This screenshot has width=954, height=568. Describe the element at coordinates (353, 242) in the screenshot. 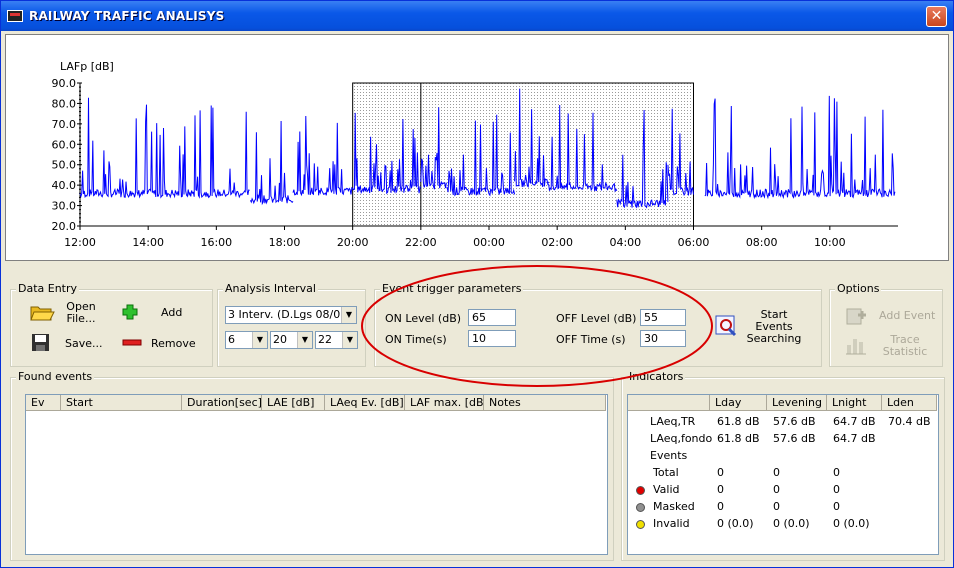

I see `x-tick-label: 20:00` at that location.